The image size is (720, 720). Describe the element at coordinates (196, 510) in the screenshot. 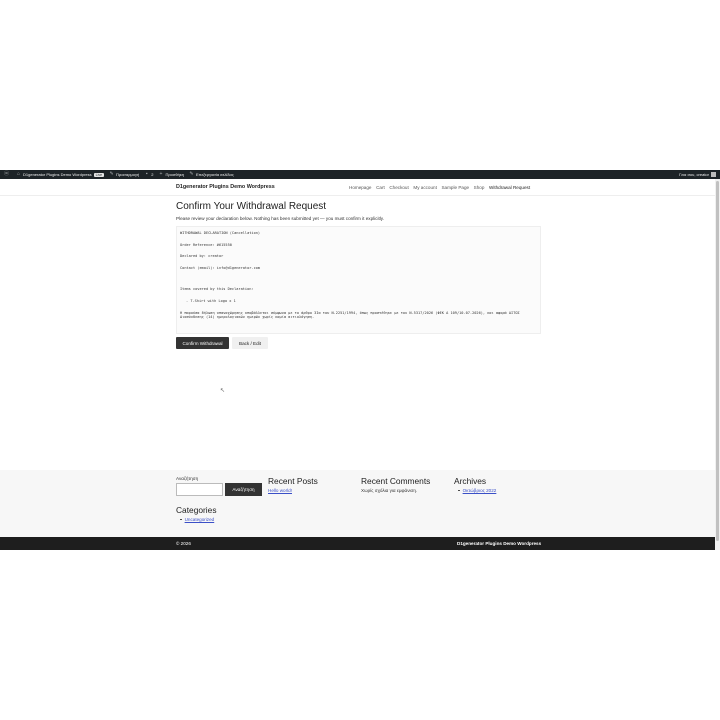

I see `categories-title: Categories` at that location.